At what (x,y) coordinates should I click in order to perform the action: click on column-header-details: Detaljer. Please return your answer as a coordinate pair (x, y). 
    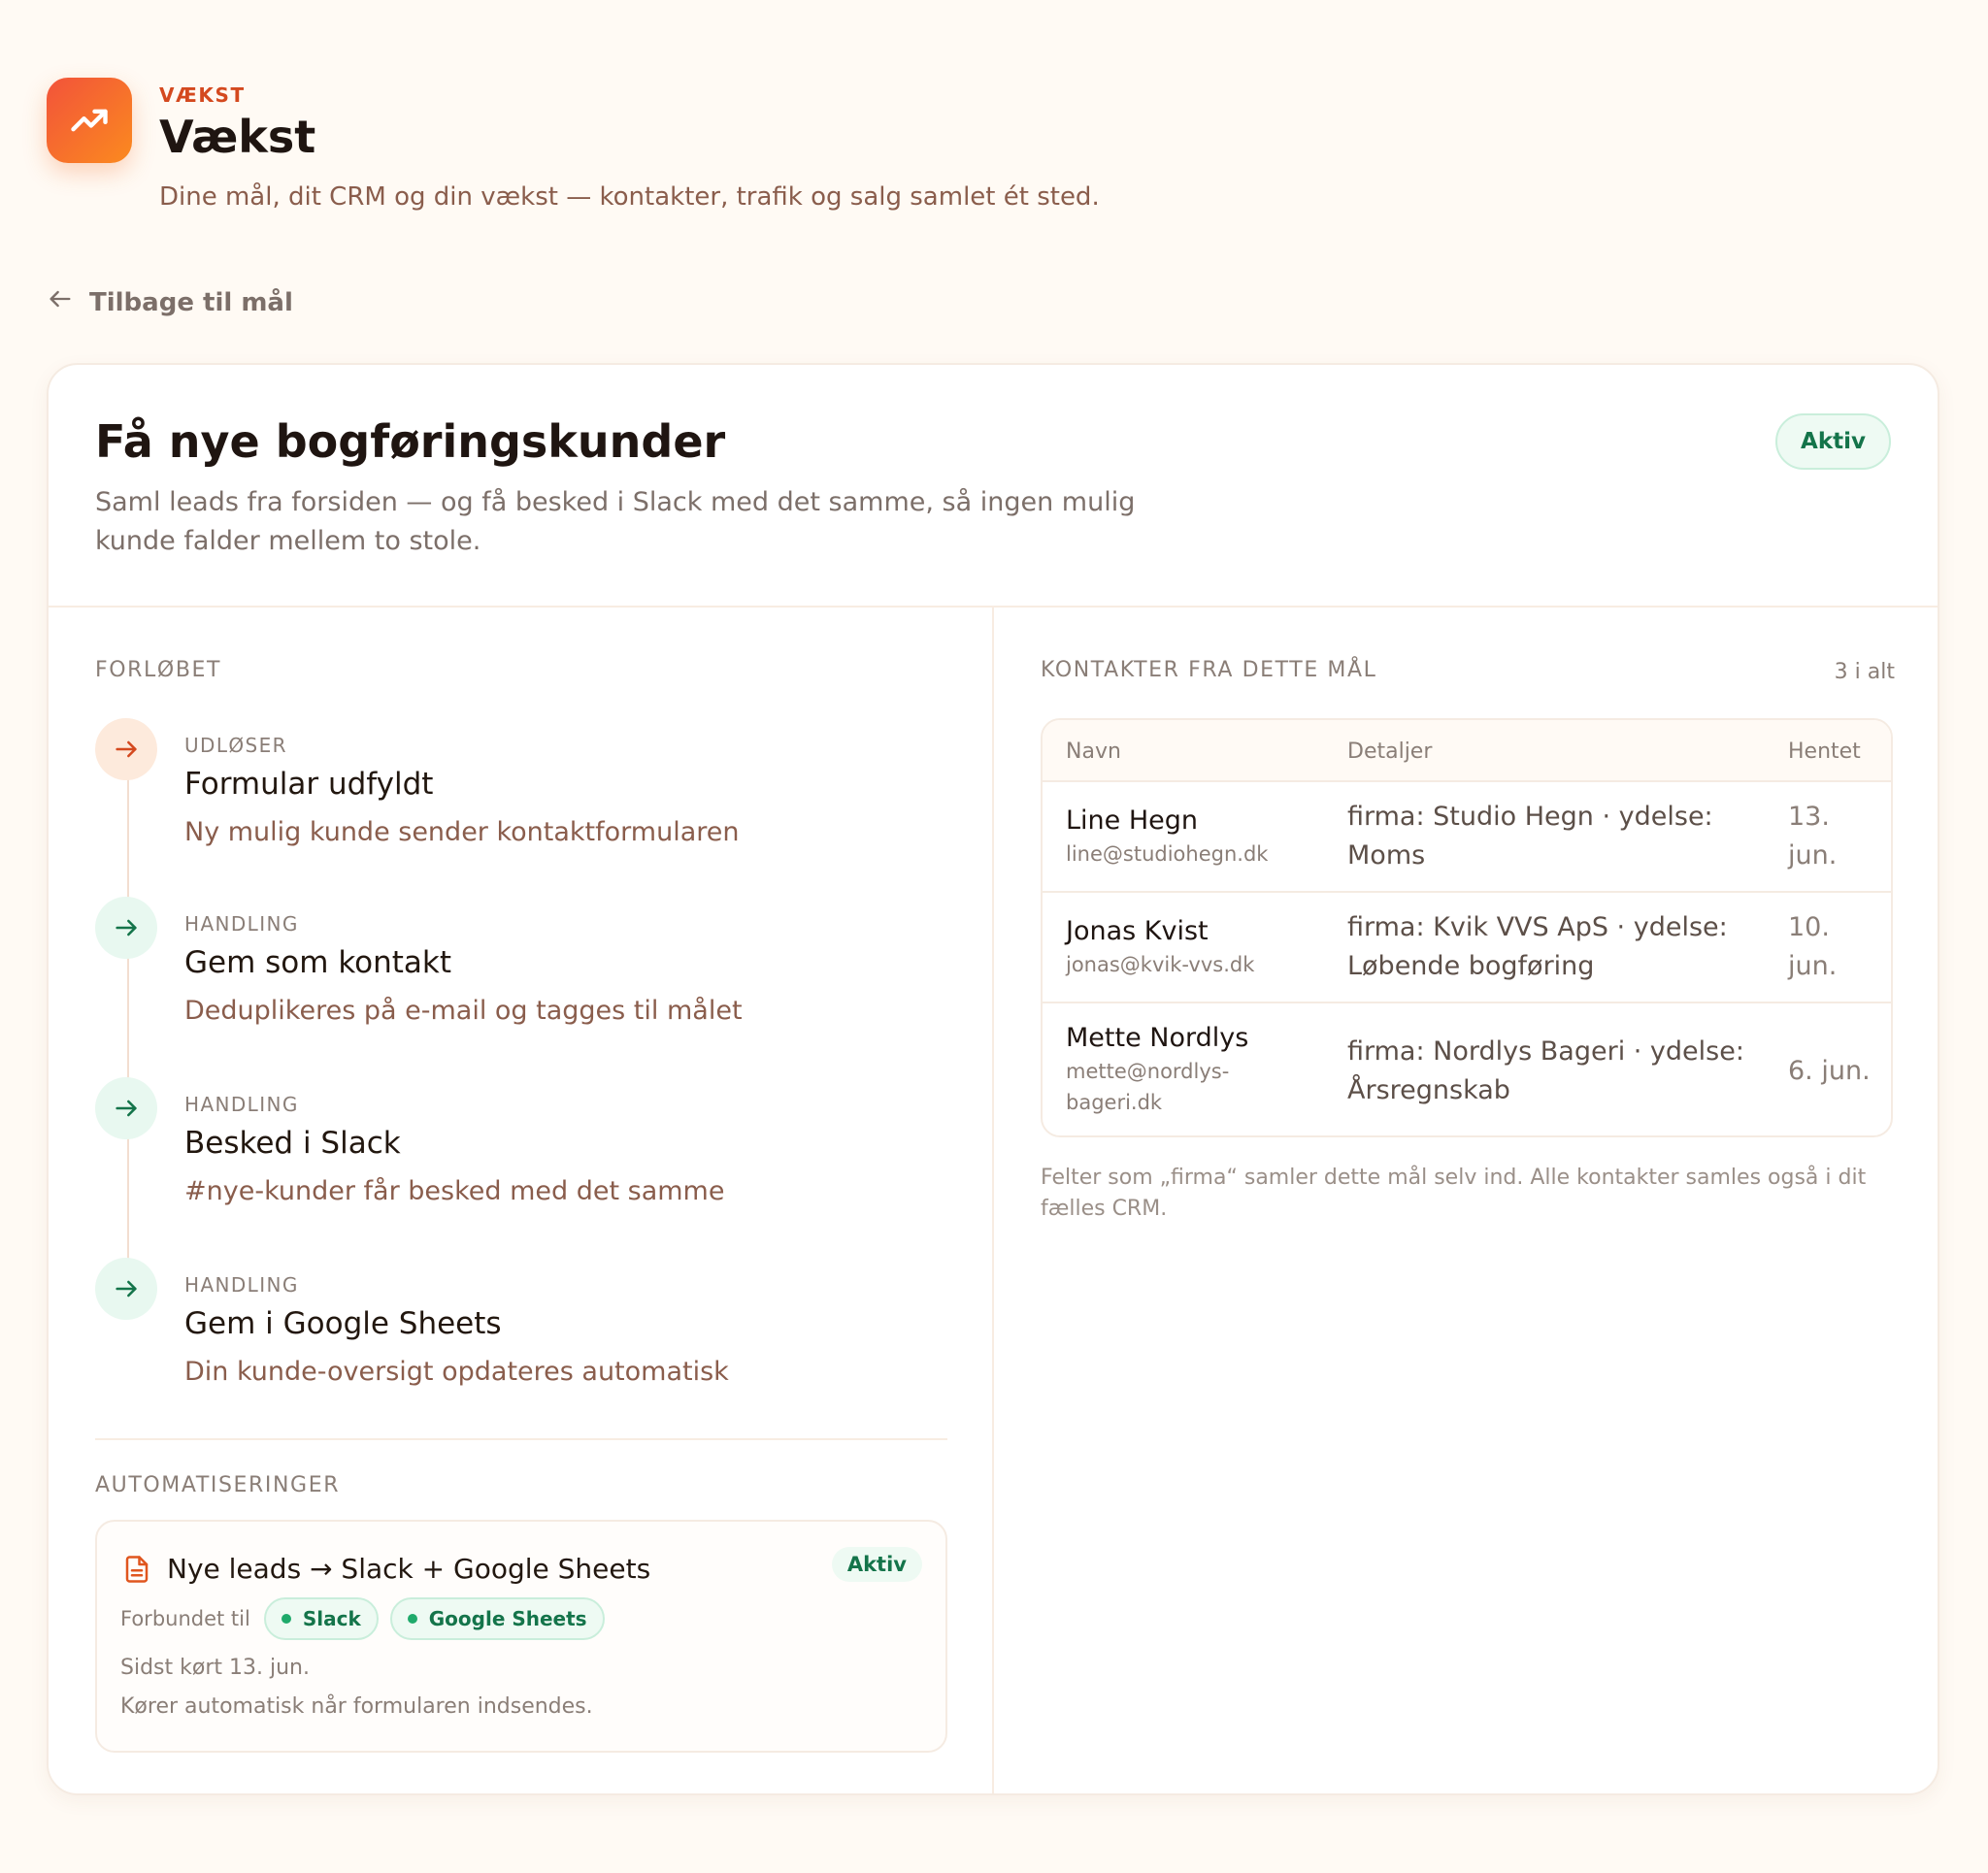
    Looking at the image, I should click on (1389, 751).